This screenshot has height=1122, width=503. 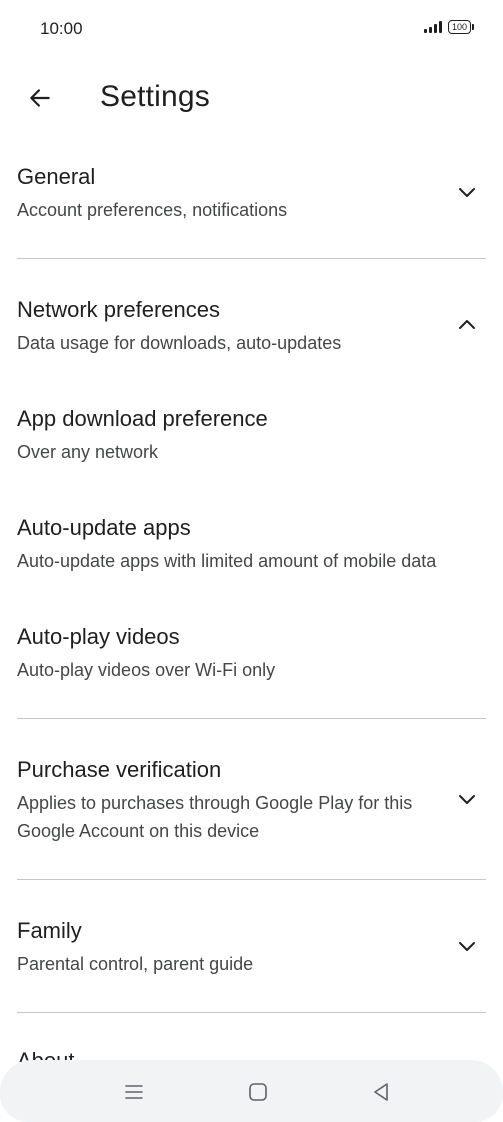 I want to click on nav-back-button, so click(x=381, y=1092).